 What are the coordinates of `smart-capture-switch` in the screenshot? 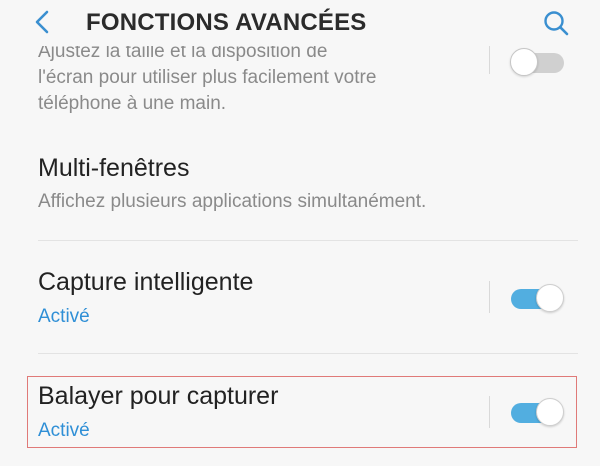 It's located at (538, 298).